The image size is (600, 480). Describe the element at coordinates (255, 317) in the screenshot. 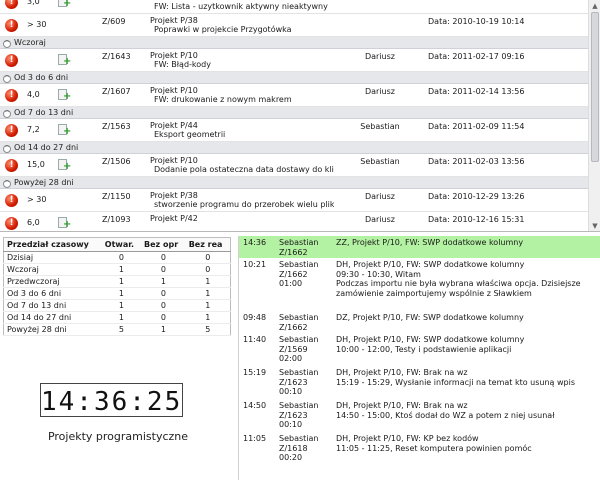

I see `log-time: 09:48` at that location.